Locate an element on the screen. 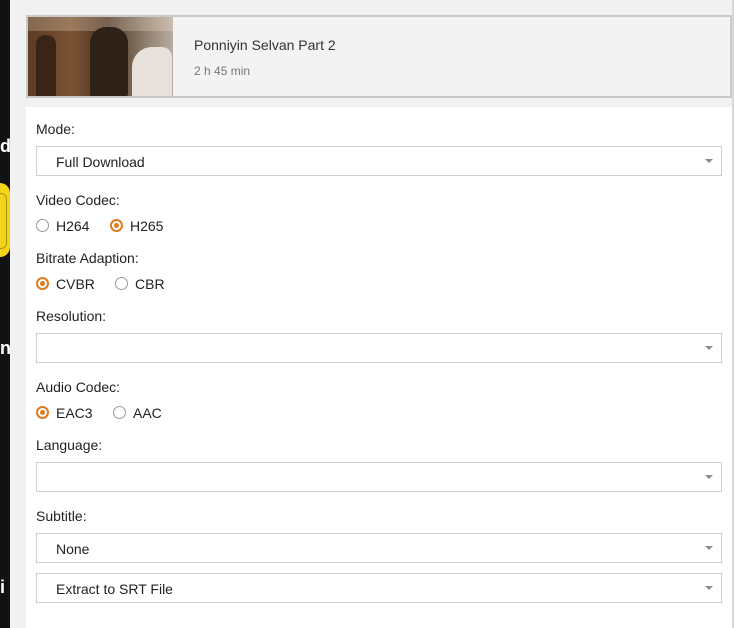 The width and height of the screenshot is (734, 628). background-badge is located at coordinates (5, 220).